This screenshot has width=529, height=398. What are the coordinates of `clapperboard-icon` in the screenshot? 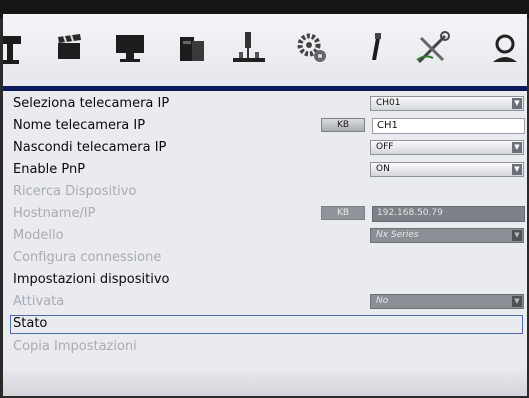 It's located at (69, 48).